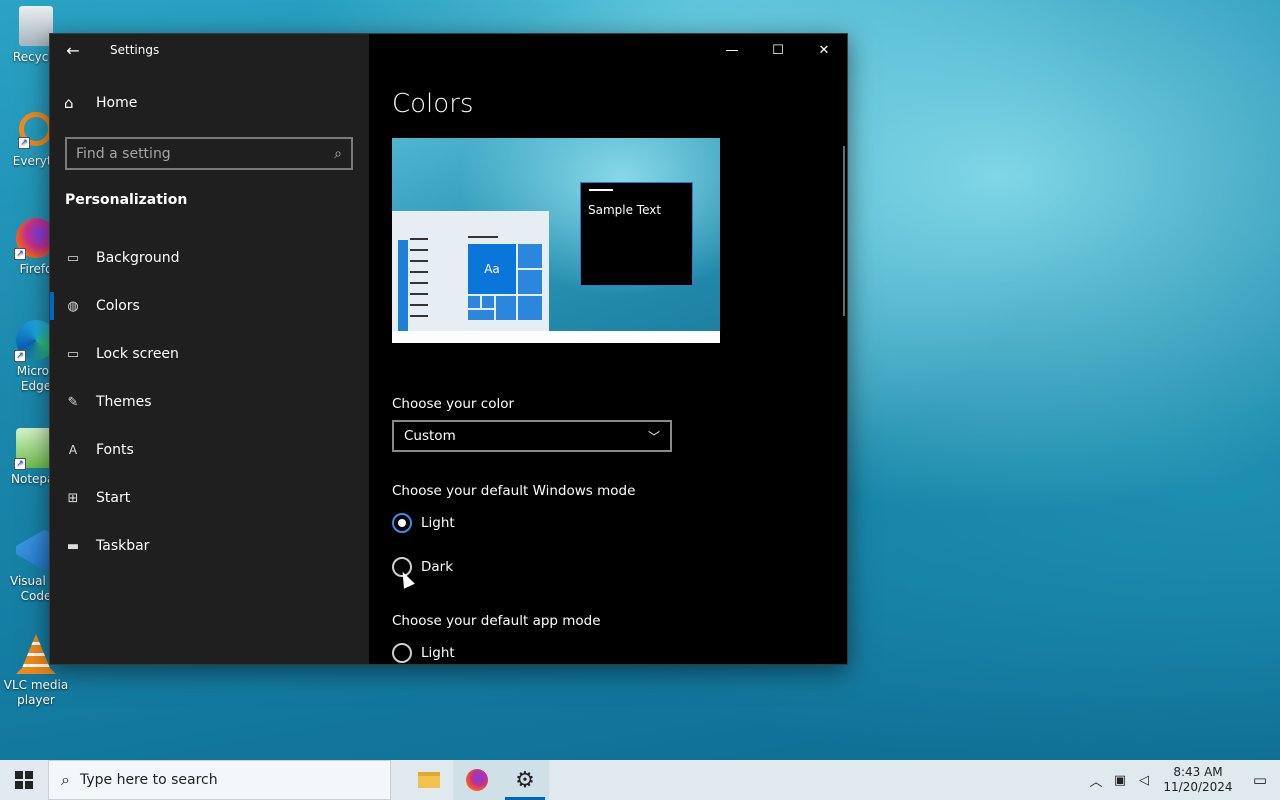 This screenshot has width=1280, height=800. I want to click on sidebar-item-taskbar: ▬ Taskbar, so click(209, 546).